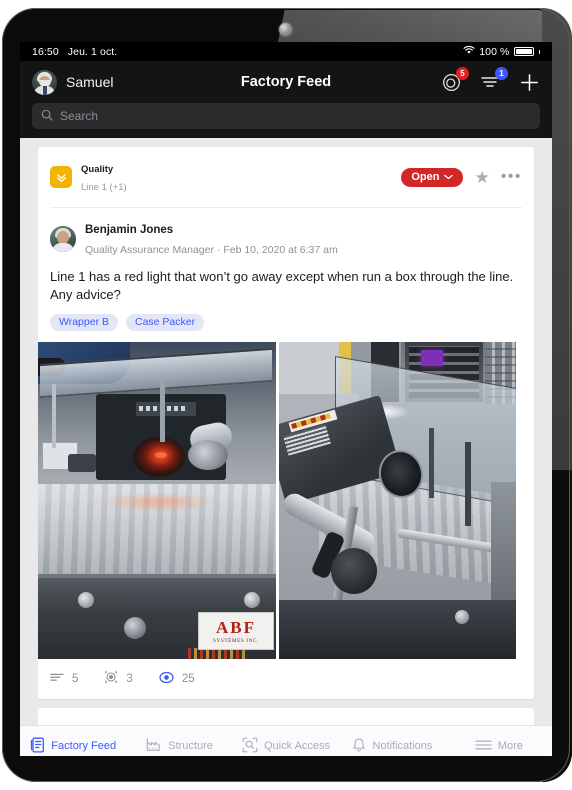 The height and width of the screenshot is (790, 572). I want to click on post-header: Production Line 1 Pending ★ •••, so click(286, 716).